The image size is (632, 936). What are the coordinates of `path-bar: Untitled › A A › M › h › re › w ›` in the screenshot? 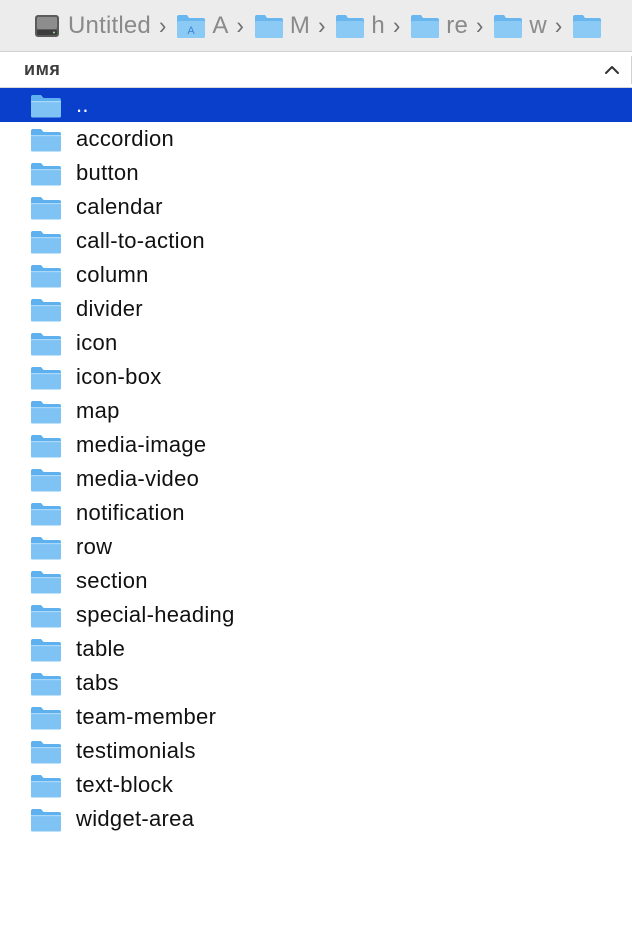 It's located at (316, 26).